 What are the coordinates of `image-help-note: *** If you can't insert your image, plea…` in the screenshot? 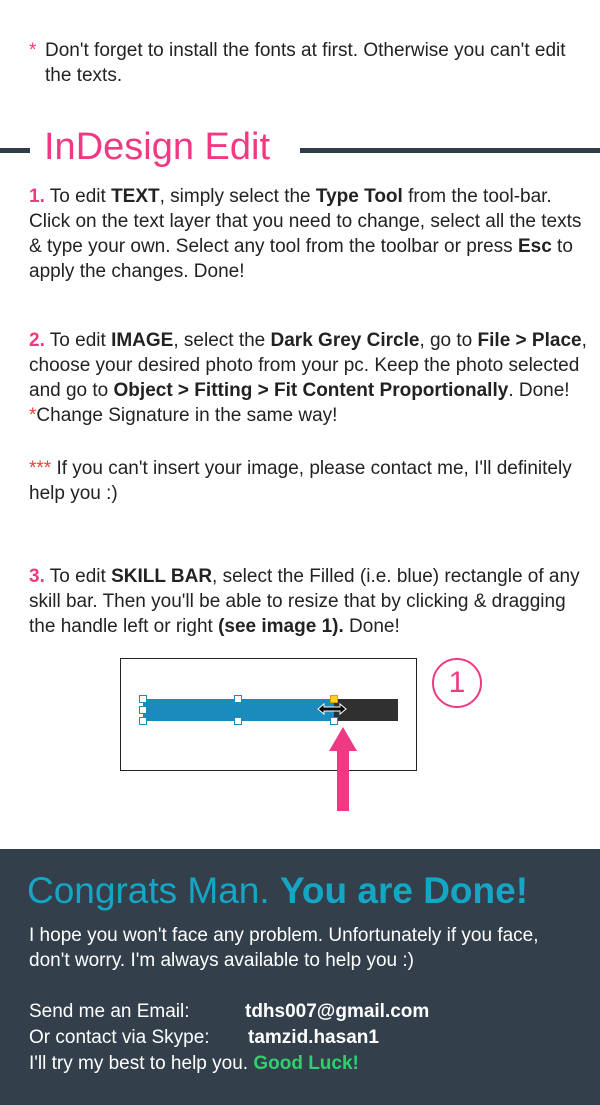 It's located at (309, 481).